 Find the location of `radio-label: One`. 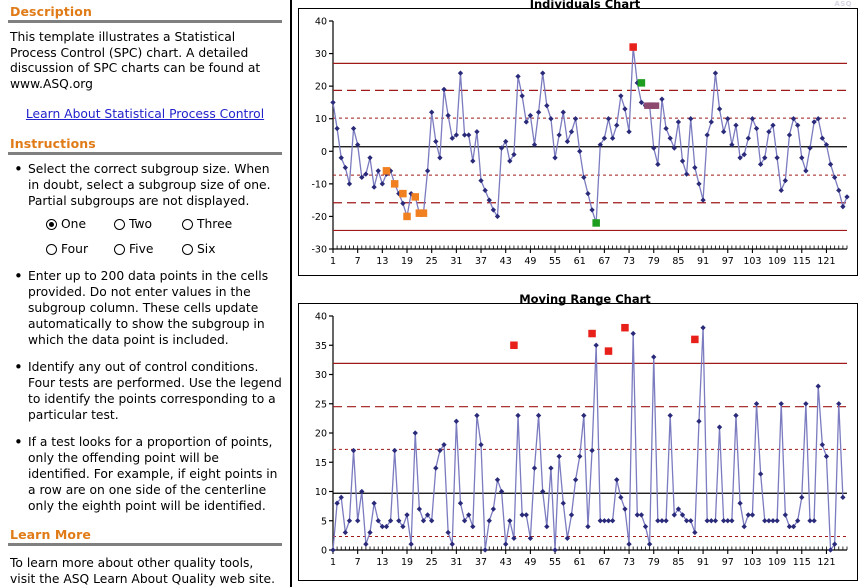

radio-label: One is located at coordinates (74, 223).